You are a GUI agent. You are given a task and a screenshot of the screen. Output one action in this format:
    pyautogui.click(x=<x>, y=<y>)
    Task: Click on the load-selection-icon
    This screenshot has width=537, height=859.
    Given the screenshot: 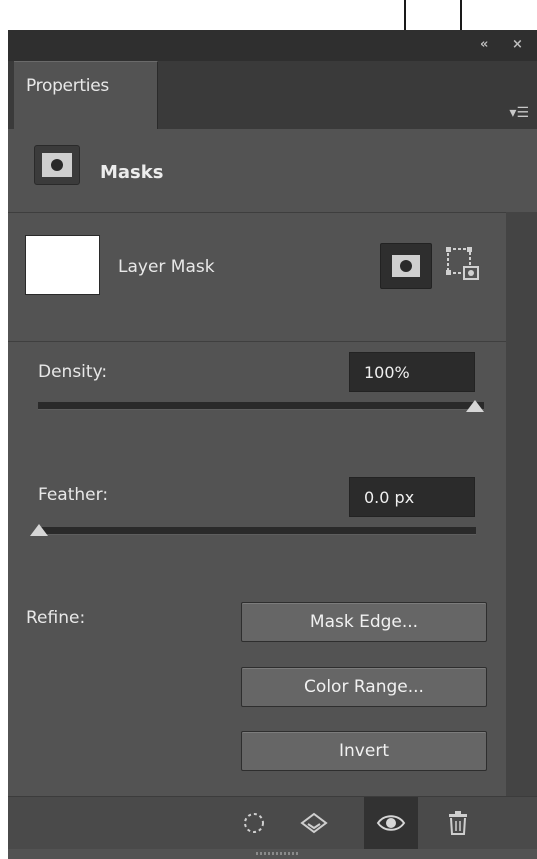 What is the action you would take?
    pyautogui.click(x=254, y=823)
    